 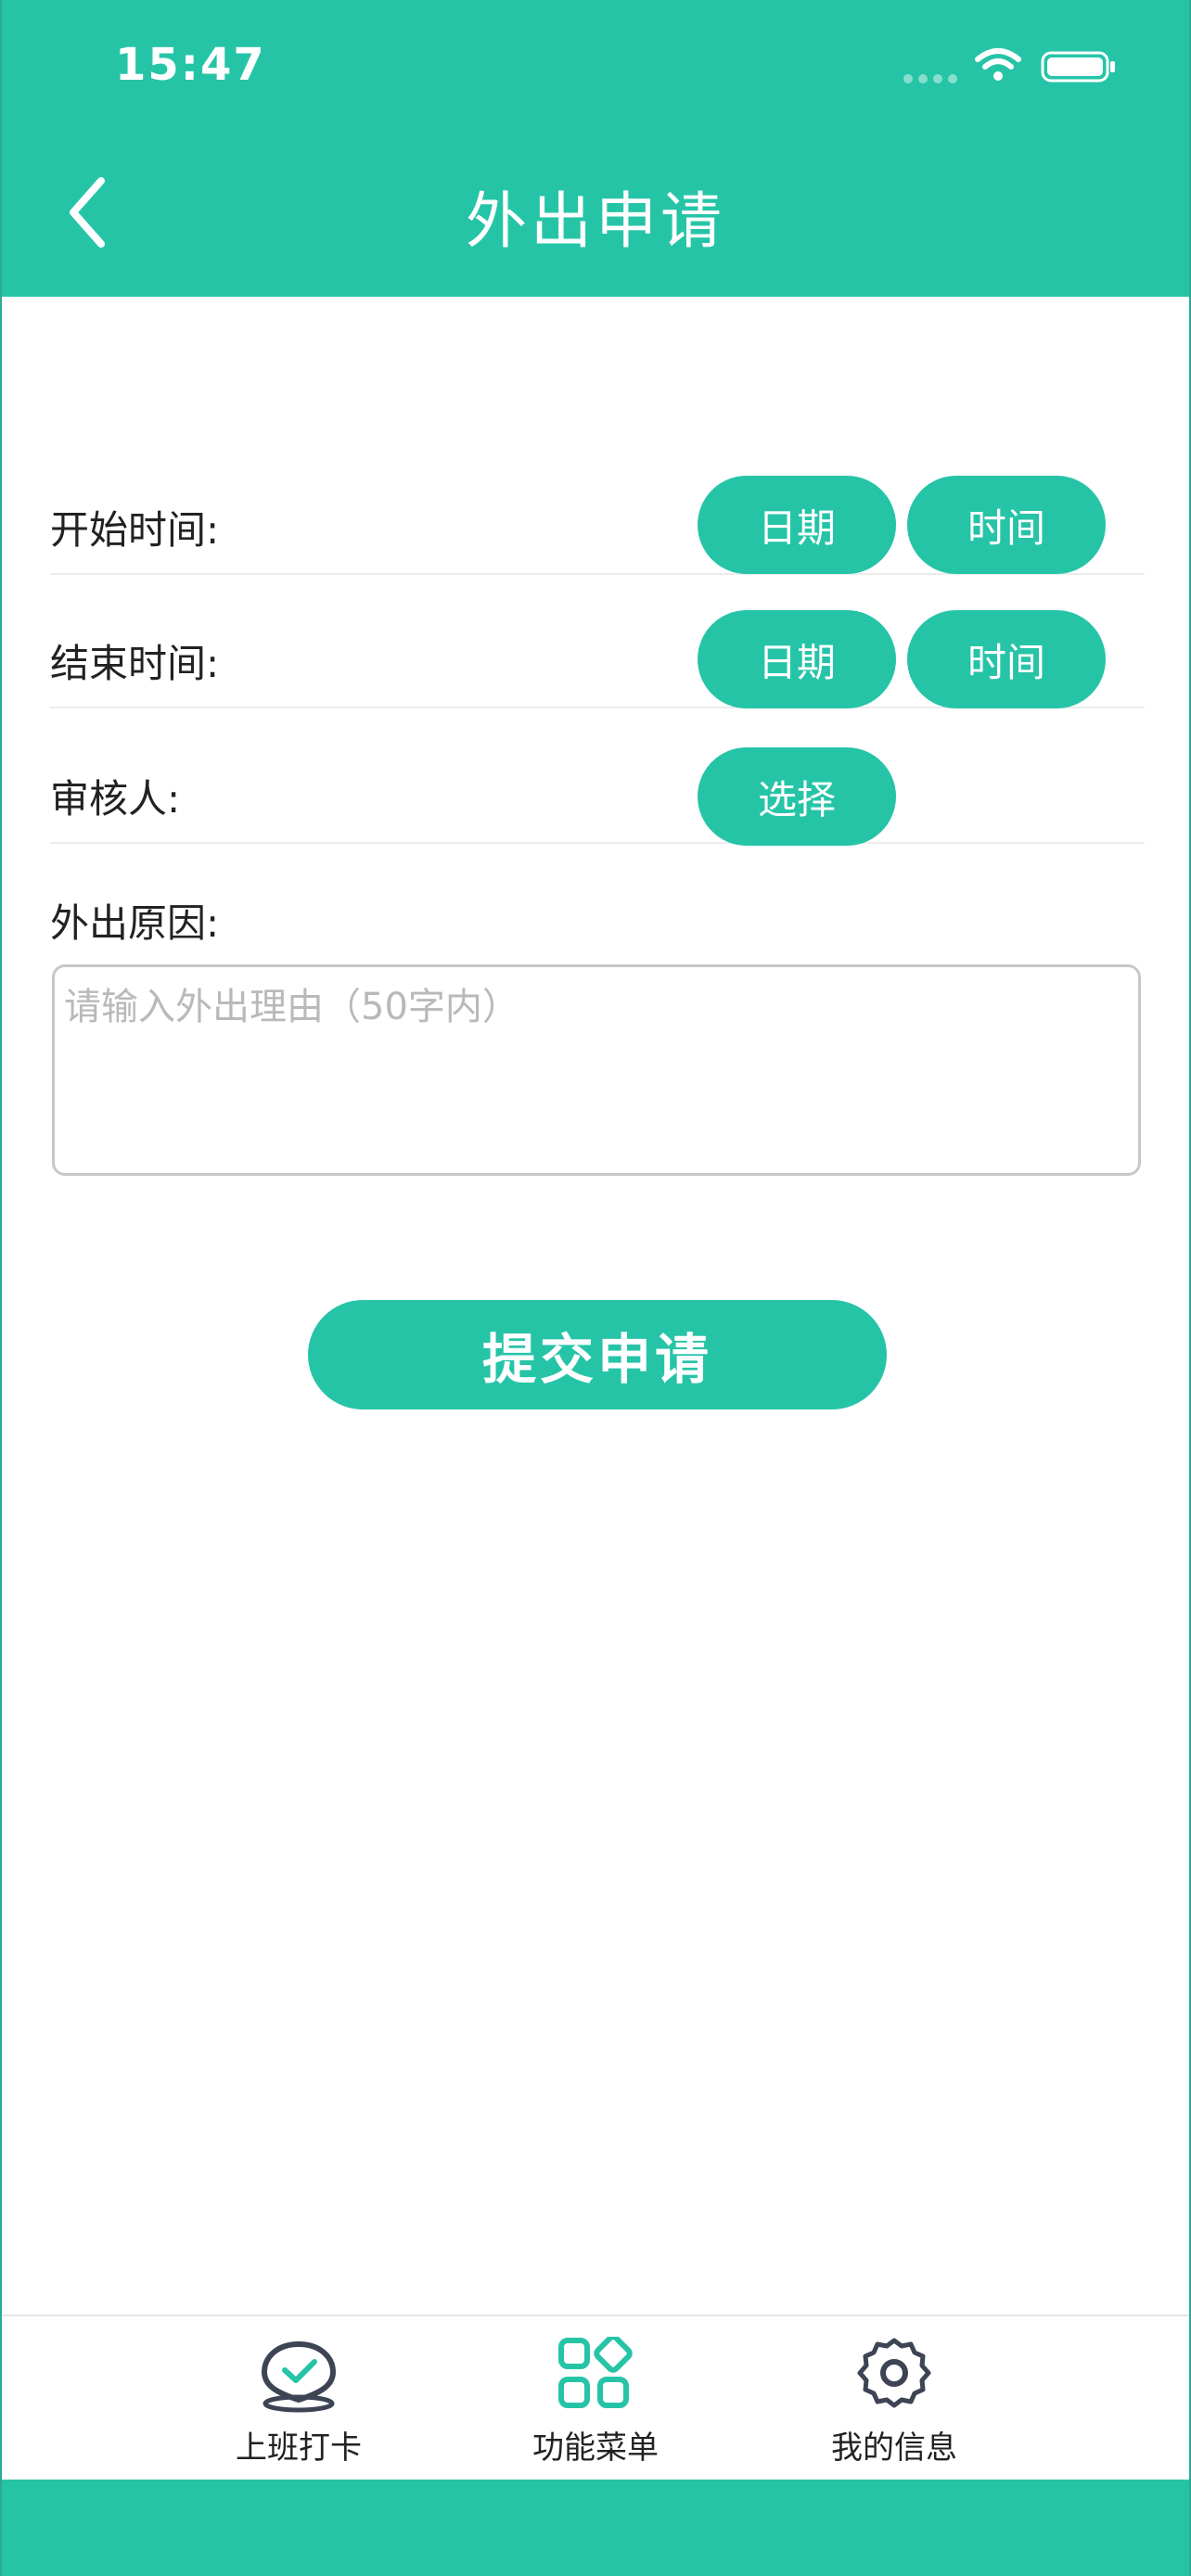 What do you see at coordinates (115, 799) in the screenshot?
I see `reviewer-label: 审核人:` at bounding box center [115, 799].